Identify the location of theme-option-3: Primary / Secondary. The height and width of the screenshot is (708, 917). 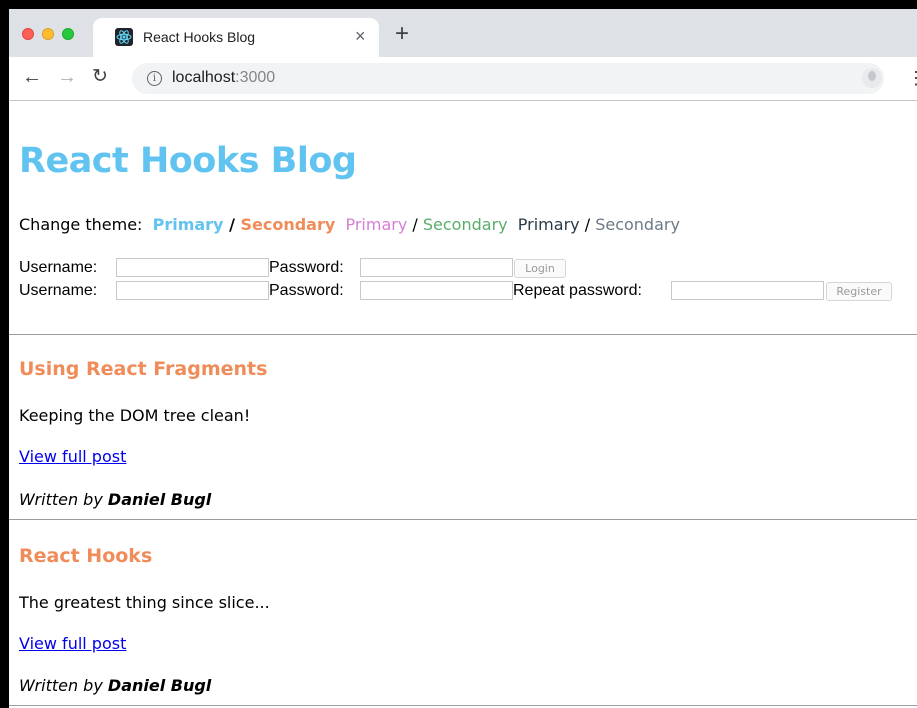
(599, 224).